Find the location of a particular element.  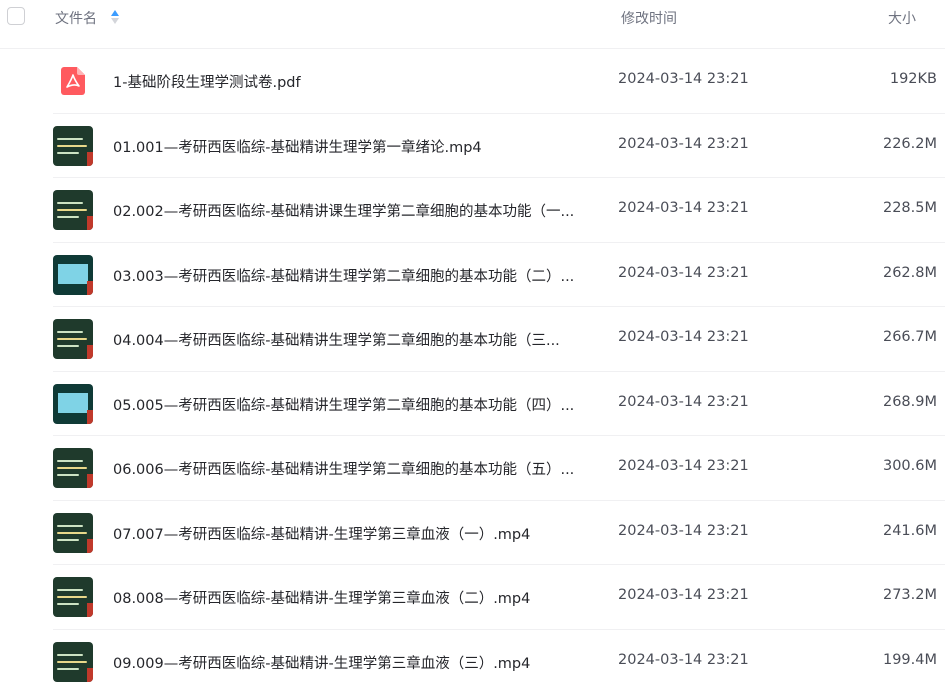

pdf-icon is located at coordinates (73, 81).